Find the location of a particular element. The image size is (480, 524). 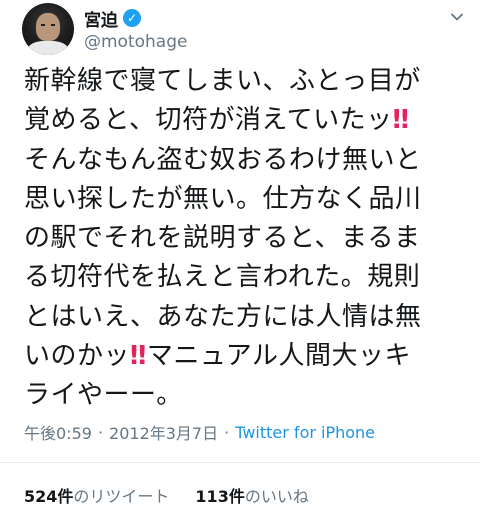

tweet-time: 午後0:59 is located at coordinates (58, 432).